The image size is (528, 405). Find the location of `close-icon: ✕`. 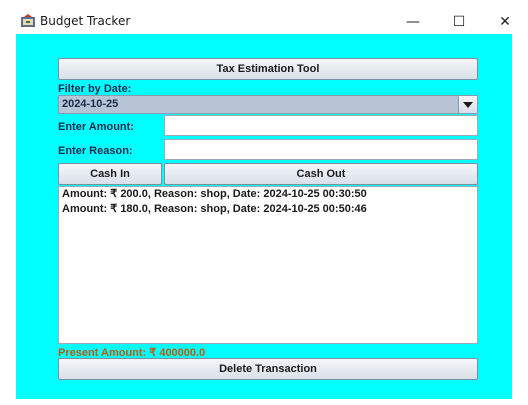

close-icon: ✕ is located at coordinates (505, 22).